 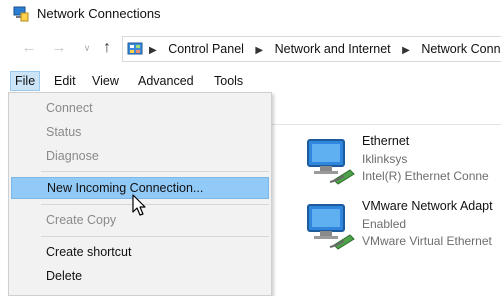 I want to click on connection-device: VMware Virtual Ethernet, so click(x=427, y=241).